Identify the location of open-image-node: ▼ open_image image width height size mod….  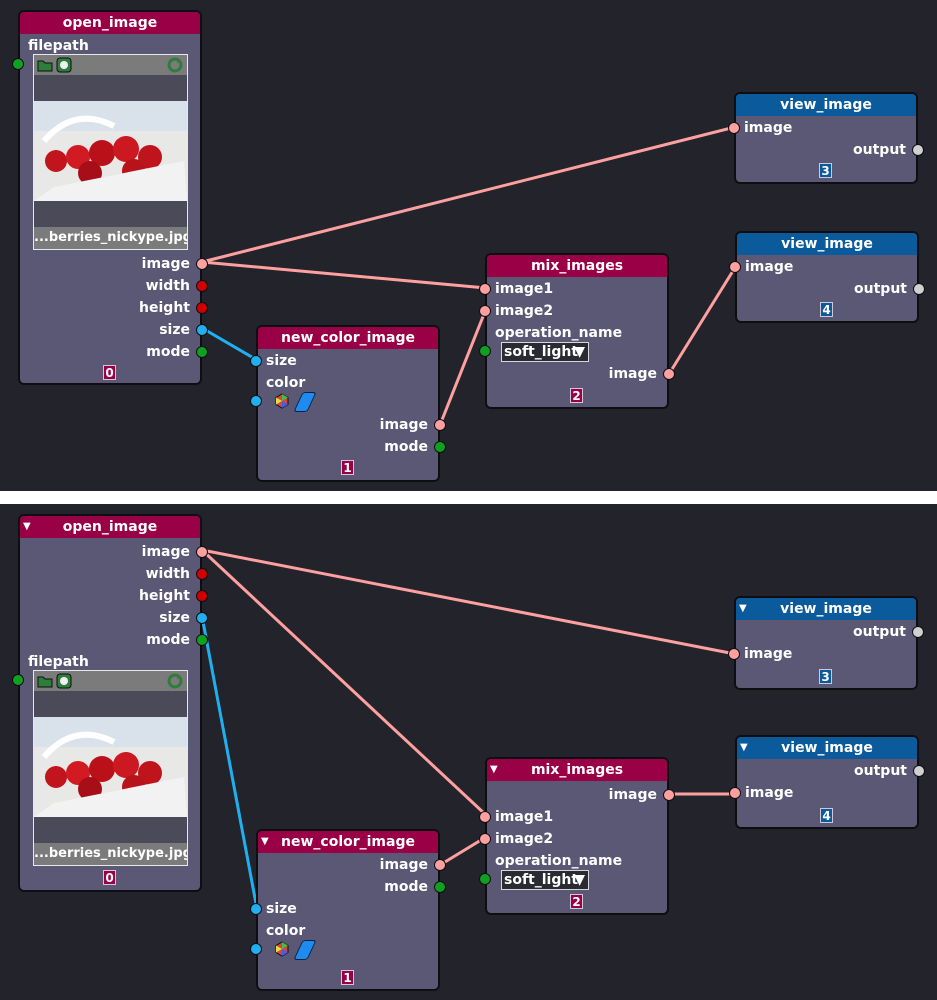
(110, 703).